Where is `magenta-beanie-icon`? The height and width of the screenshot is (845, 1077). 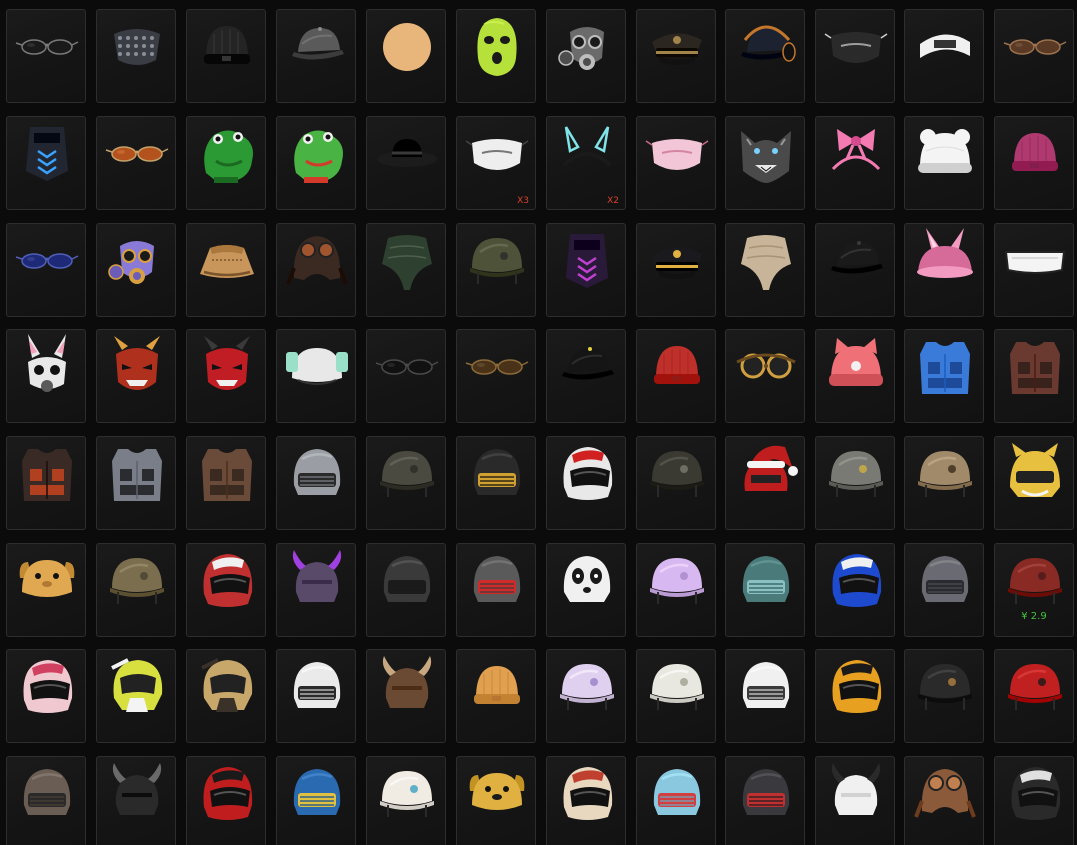
magenta-beanie-icon is located at coordinates (1035, 152).